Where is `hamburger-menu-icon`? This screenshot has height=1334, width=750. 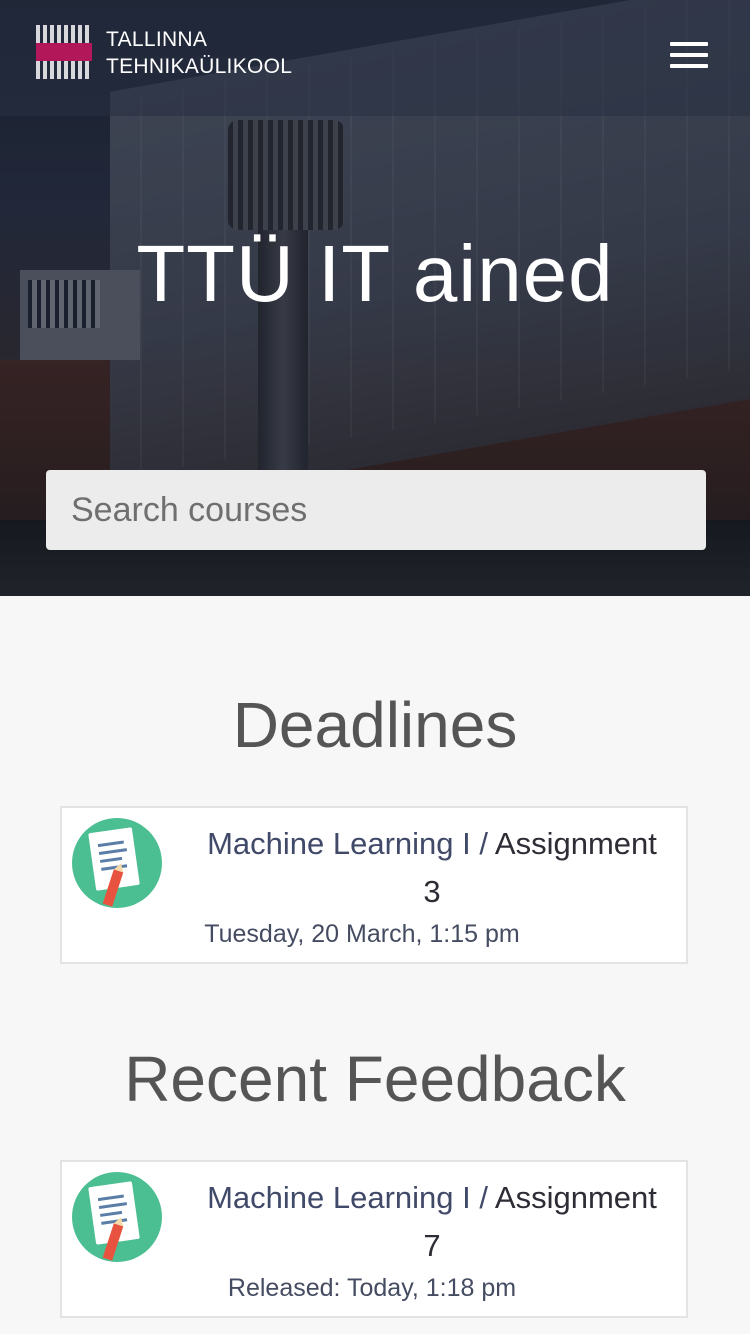
hamburger-menu-icon is located at coordinates (689, 57).